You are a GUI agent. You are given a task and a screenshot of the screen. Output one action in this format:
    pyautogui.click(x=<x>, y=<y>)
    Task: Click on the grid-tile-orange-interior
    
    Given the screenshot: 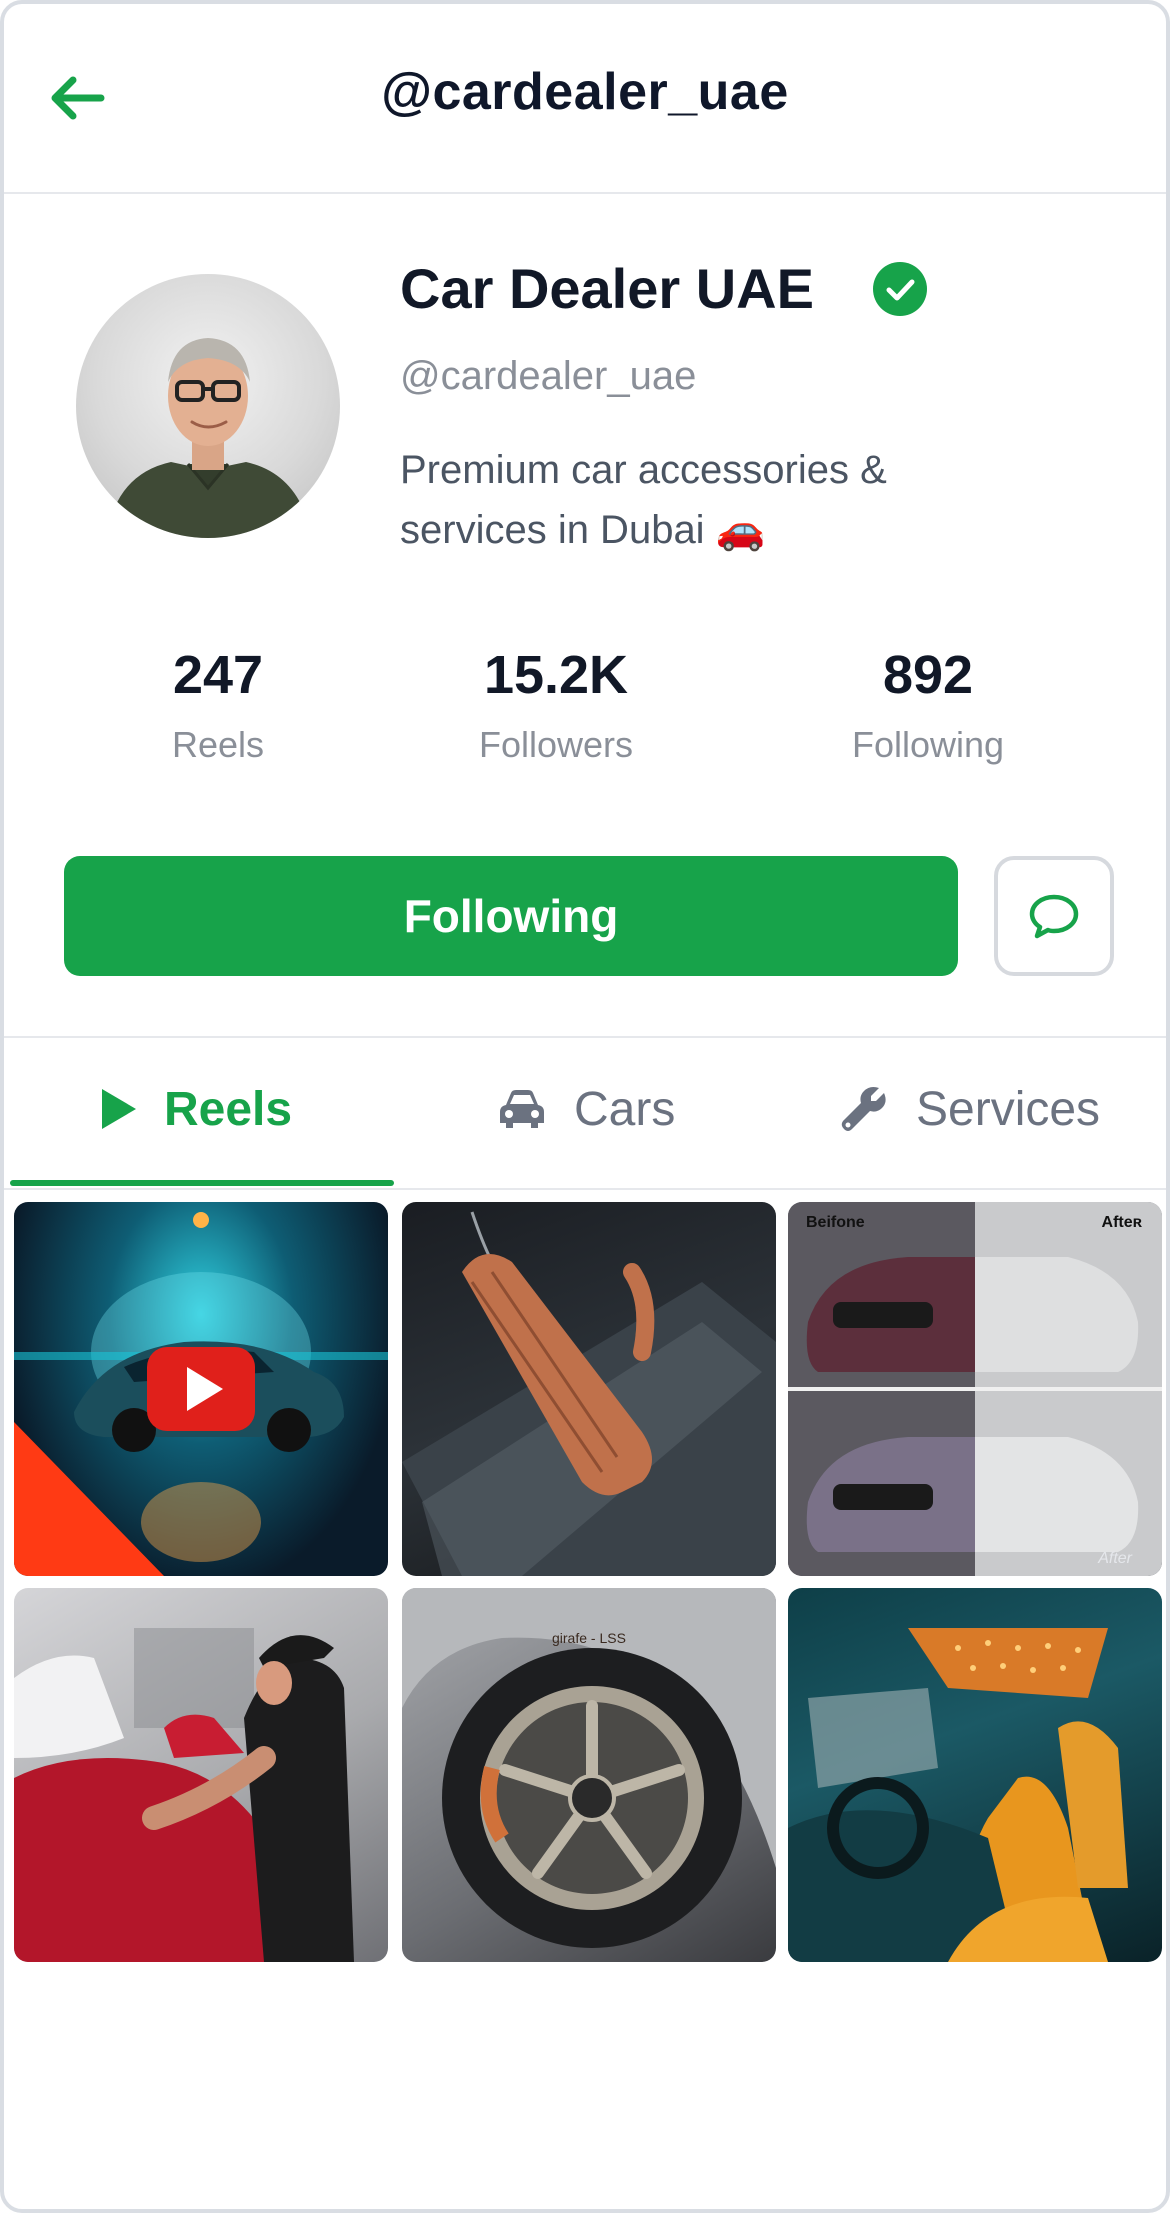 What is the action you would take?
    pyautogui.click(x=975, y=1775)
    